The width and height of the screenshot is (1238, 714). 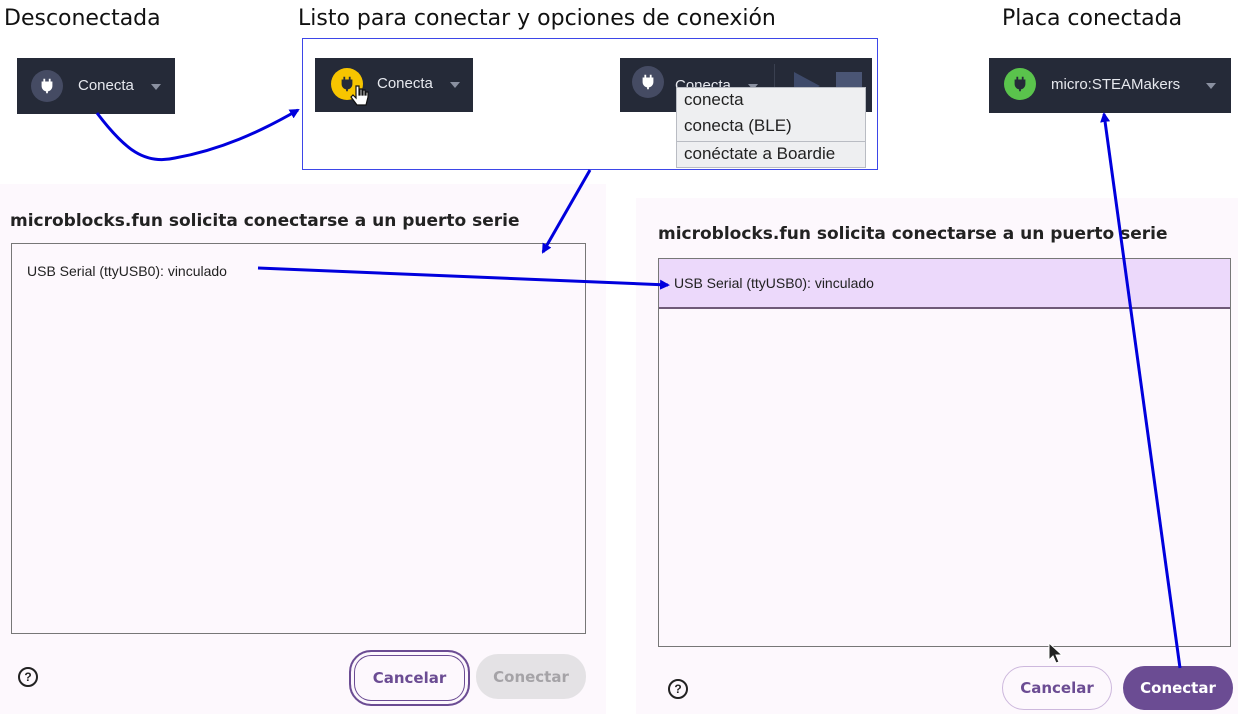 What do you see at coordinates (771, 100) in the screenshot?
I see `menu-item-connect: conecta` at bounding box center [771, 100].